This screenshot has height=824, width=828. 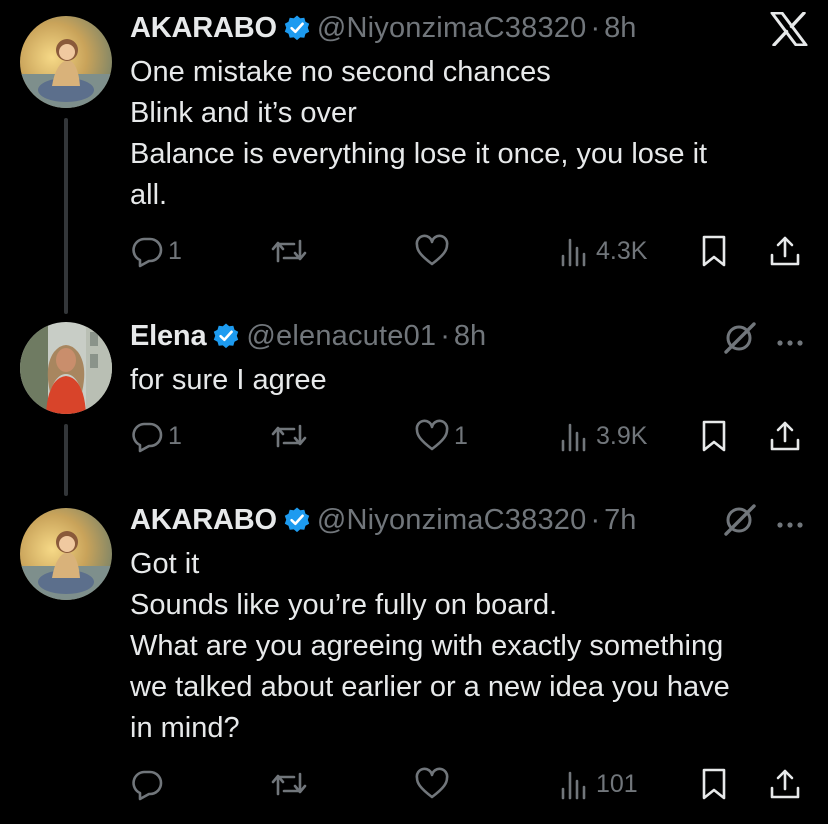 I want to click on tweet-line: Blink and it’s over, so click(x=243, y=113).